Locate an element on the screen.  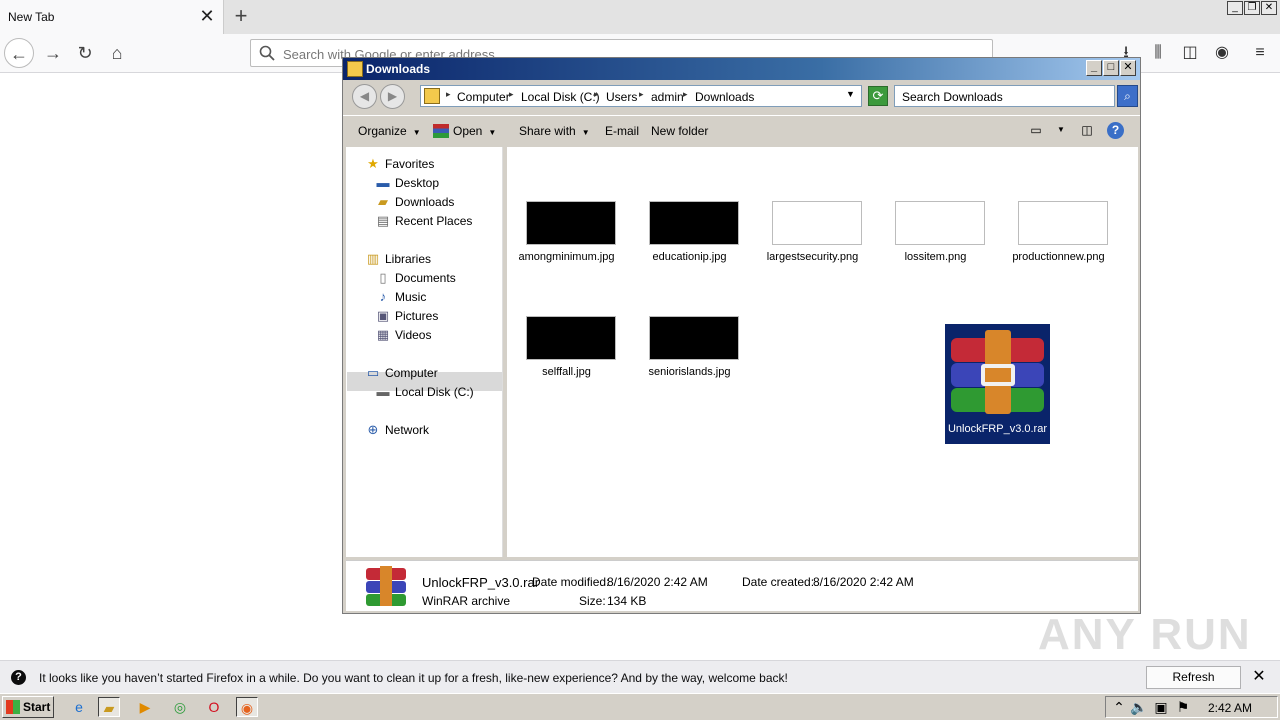
chrome-icon: ◎ is located at coordinates (180, 707).